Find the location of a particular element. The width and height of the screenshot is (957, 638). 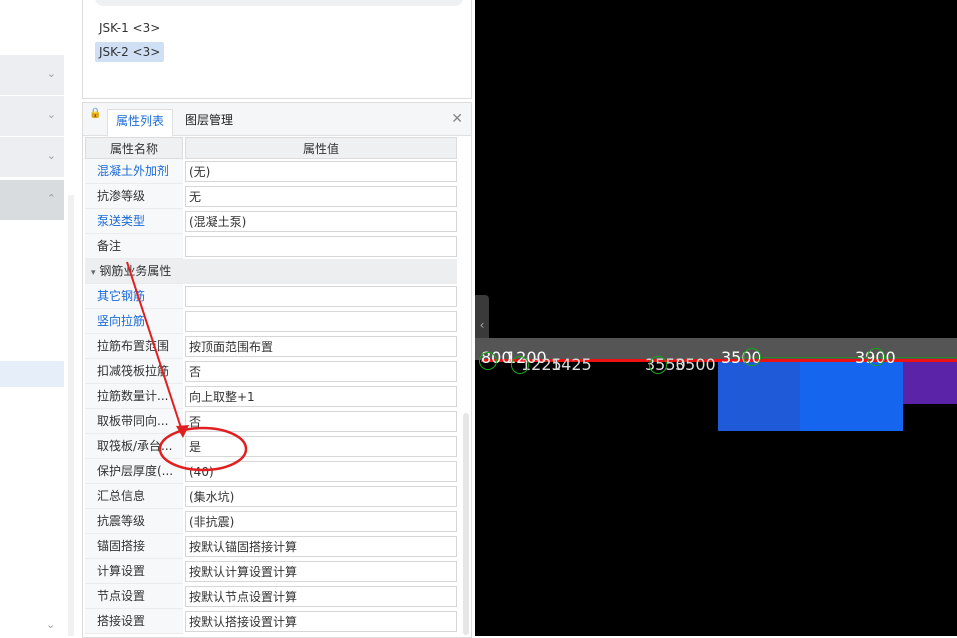

group-header: ▾ 钢筋业务属性 is located at coordinates (271, 271).